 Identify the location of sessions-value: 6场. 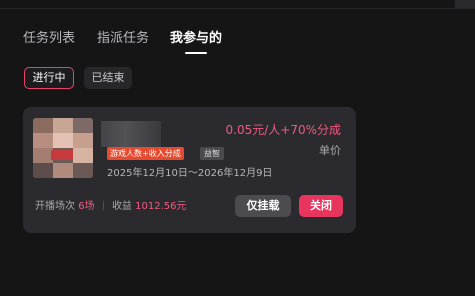
(86, 206).